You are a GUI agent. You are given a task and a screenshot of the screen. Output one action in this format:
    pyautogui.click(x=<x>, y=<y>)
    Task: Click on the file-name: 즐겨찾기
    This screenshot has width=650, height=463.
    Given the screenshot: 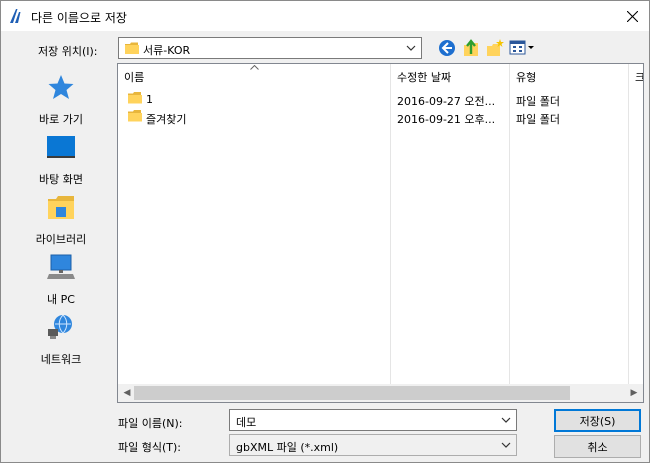 What is the action you would take?
    pyautogui.click(x=166, y=119)
    